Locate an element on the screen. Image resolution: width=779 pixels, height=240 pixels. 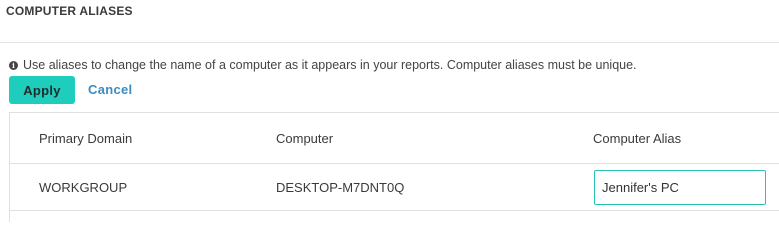
info-icon: i is located at coordinates (13, 65).